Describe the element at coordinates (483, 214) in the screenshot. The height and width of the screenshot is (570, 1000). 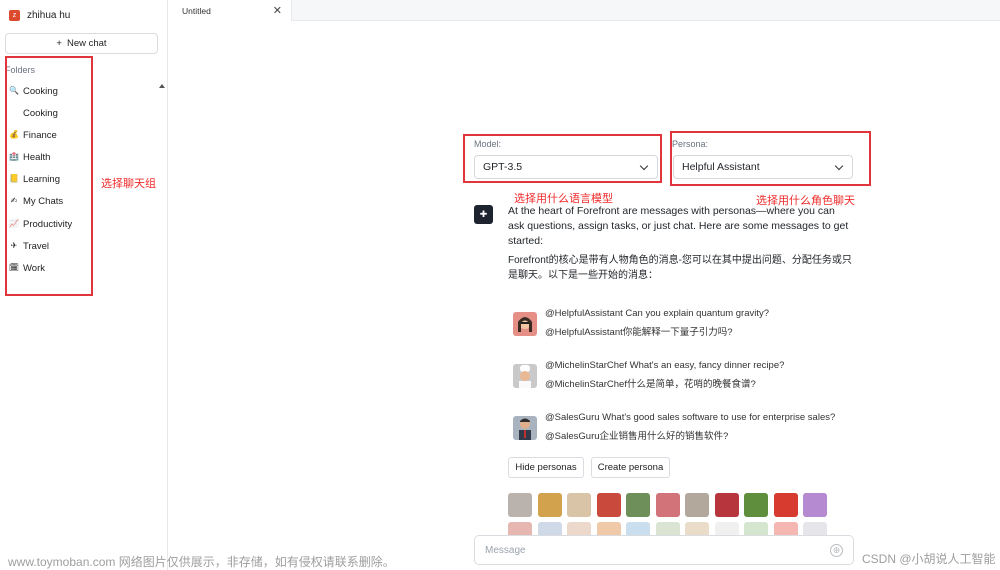
I see `forefront-logo-icon: ✚` at that location.